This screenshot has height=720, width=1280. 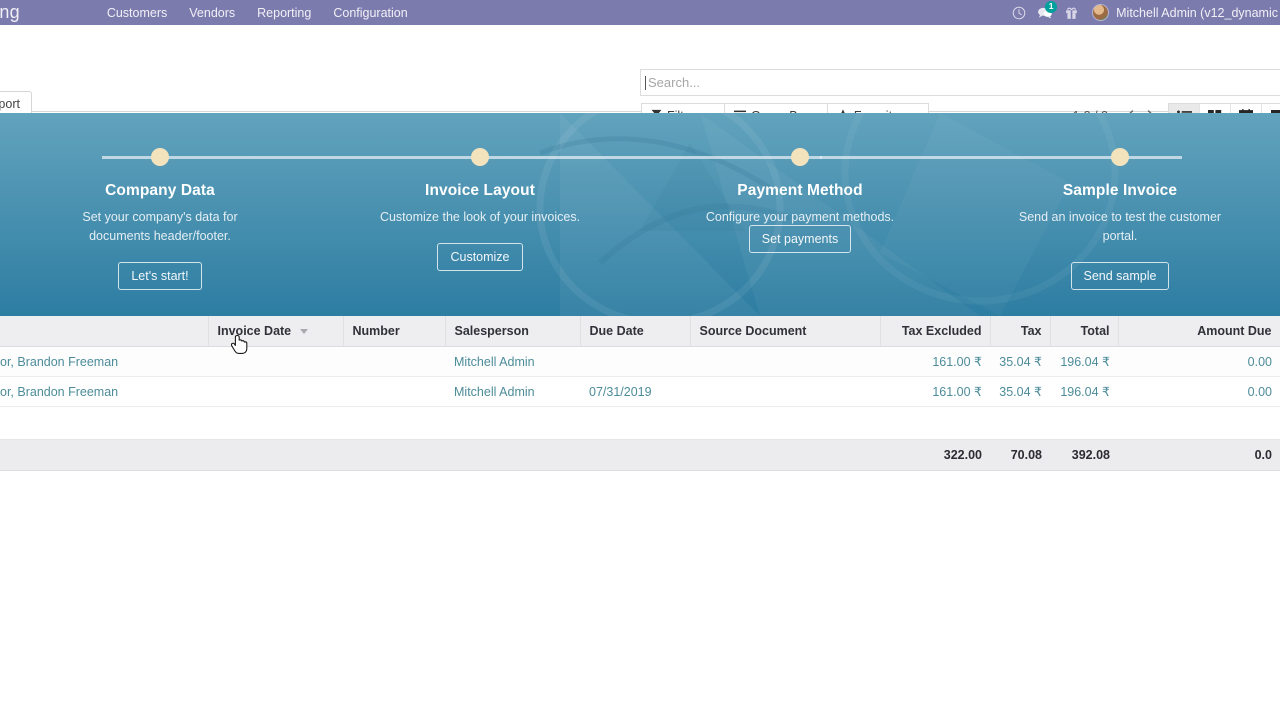 I want to click on menu-item-configuration: Configuration, so click(x=370, y=13).